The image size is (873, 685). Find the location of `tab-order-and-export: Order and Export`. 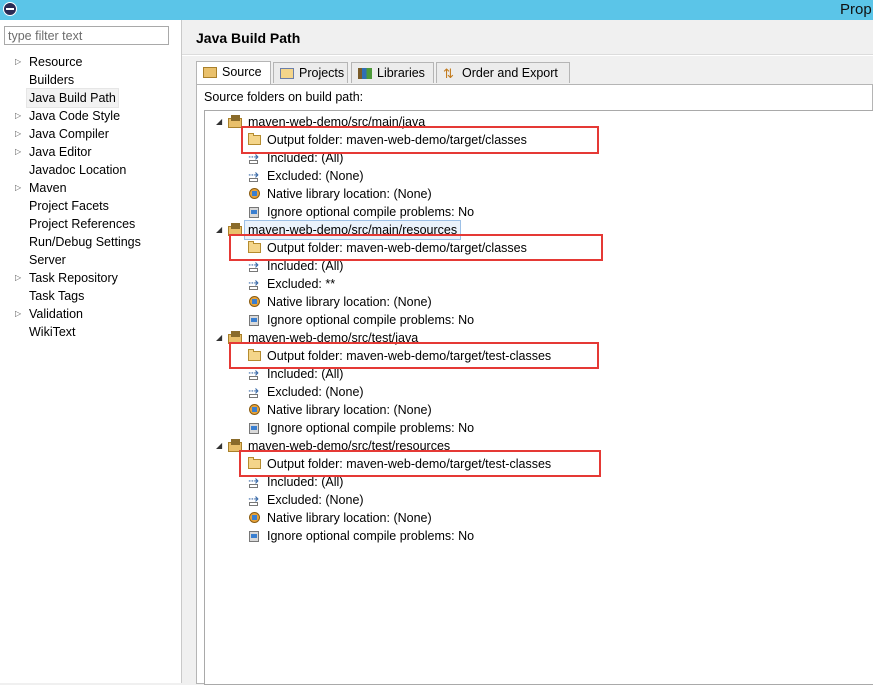

tab-order-and-export: Order and Export is located at coordinates (503, 73).